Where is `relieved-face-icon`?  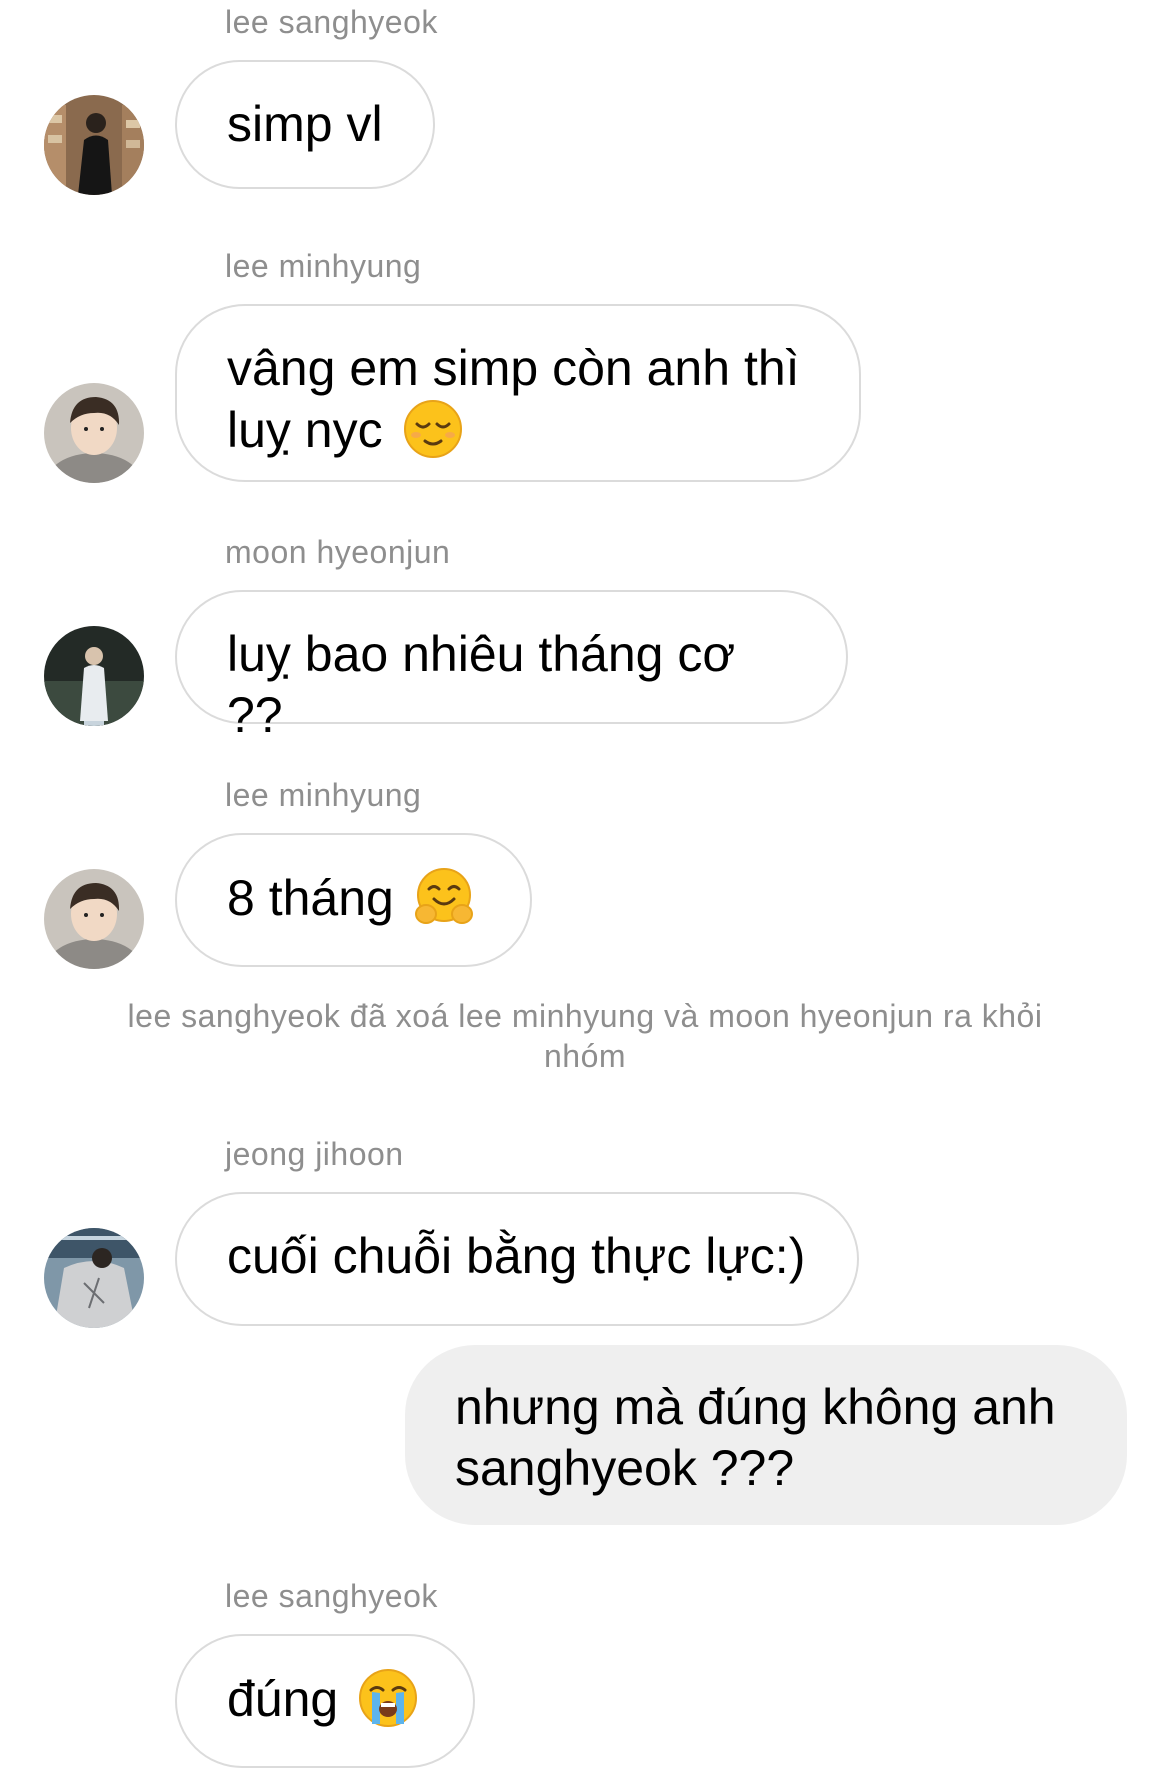 relieved-face-icon is located at coordinates (432, 429).